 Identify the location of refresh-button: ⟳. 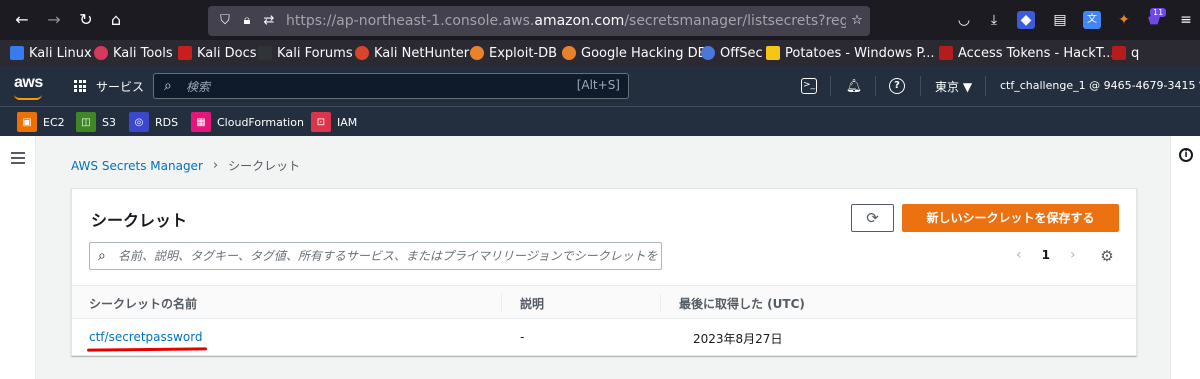
(872, 218).